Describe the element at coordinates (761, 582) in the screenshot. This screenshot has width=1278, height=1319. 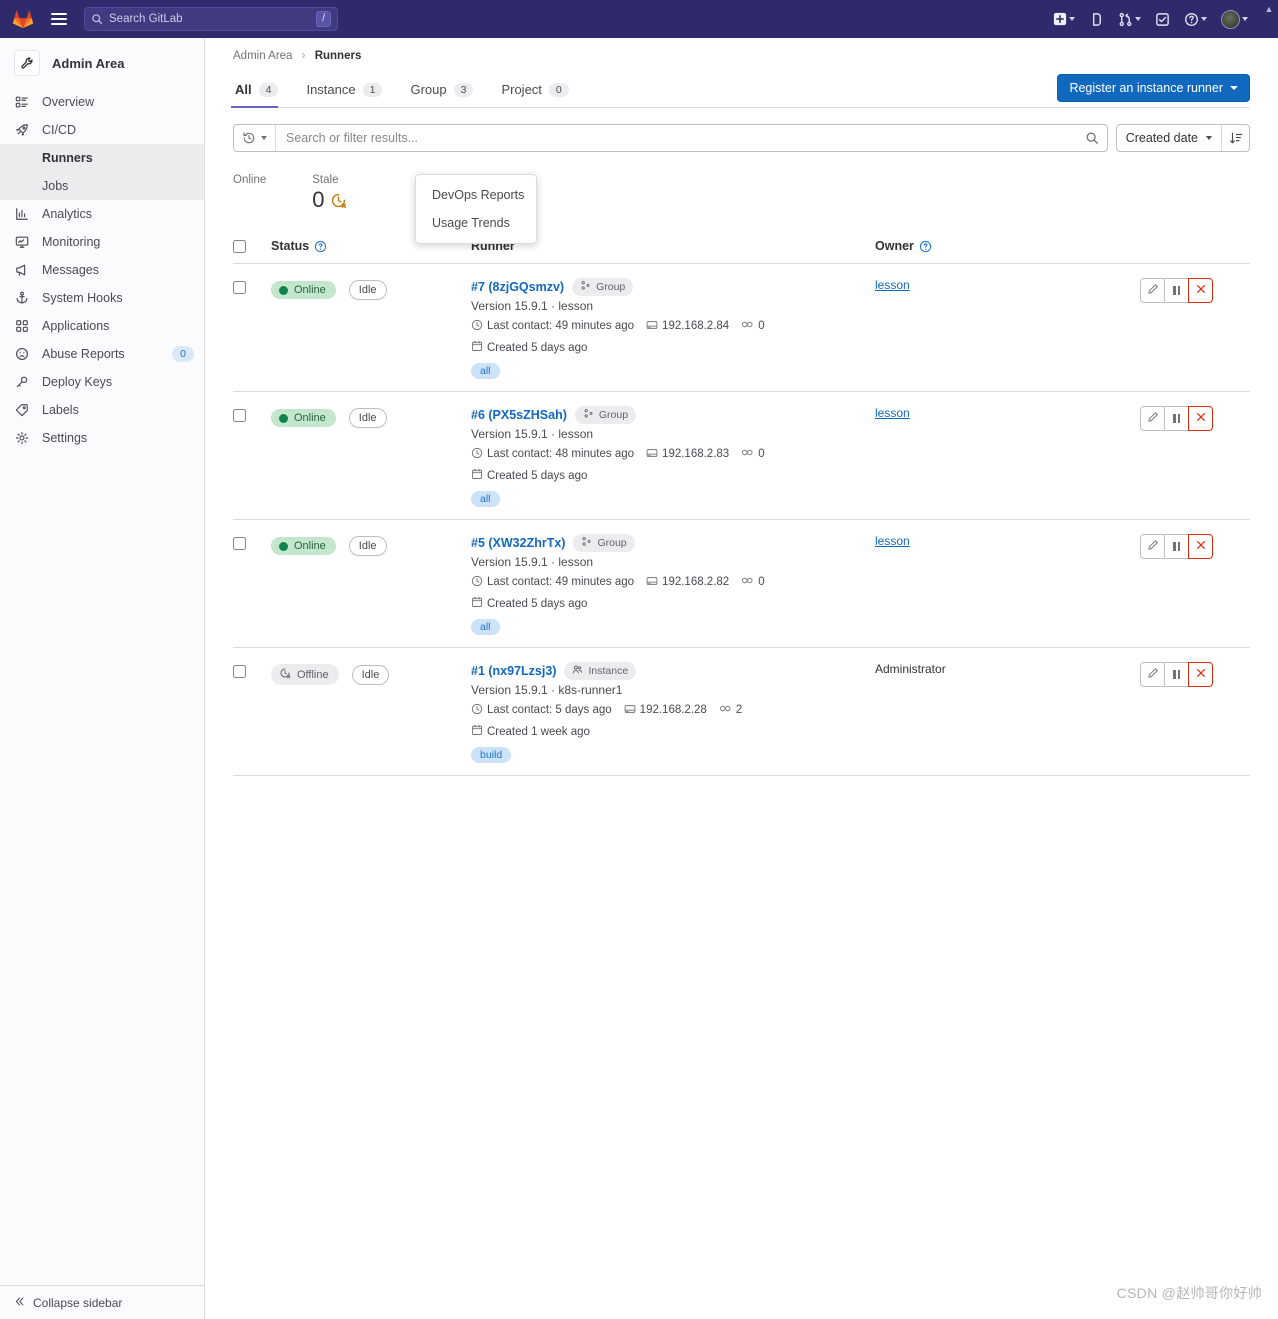
I see `jobs-count-text: 0` at that location.